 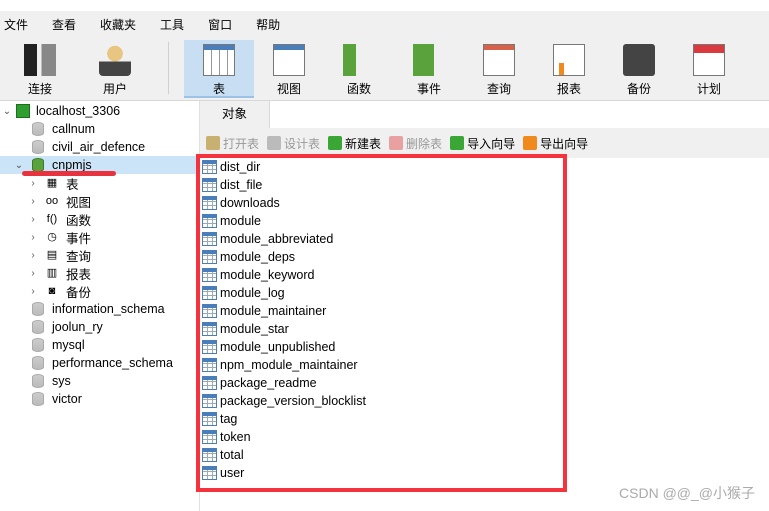 I want to click on table-item: module_star, so click(x=245, y=329).